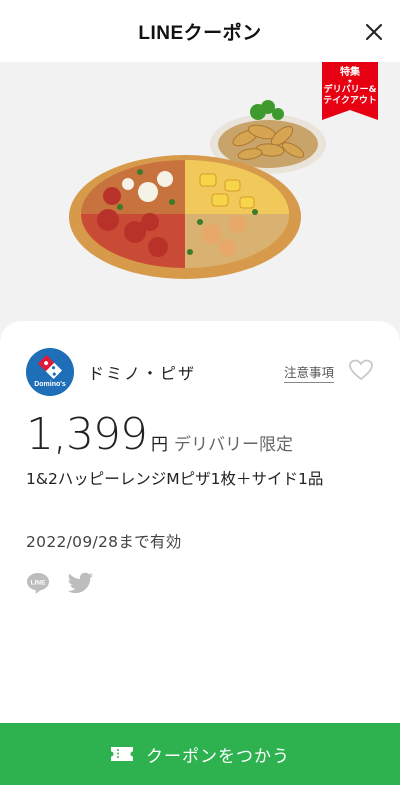 The height and width of the screenshot is (797, 400). What do you see at coordinates (87, 434) in the screenshot?
I see `price-value: 1,399` at bounding box center [87, 434].